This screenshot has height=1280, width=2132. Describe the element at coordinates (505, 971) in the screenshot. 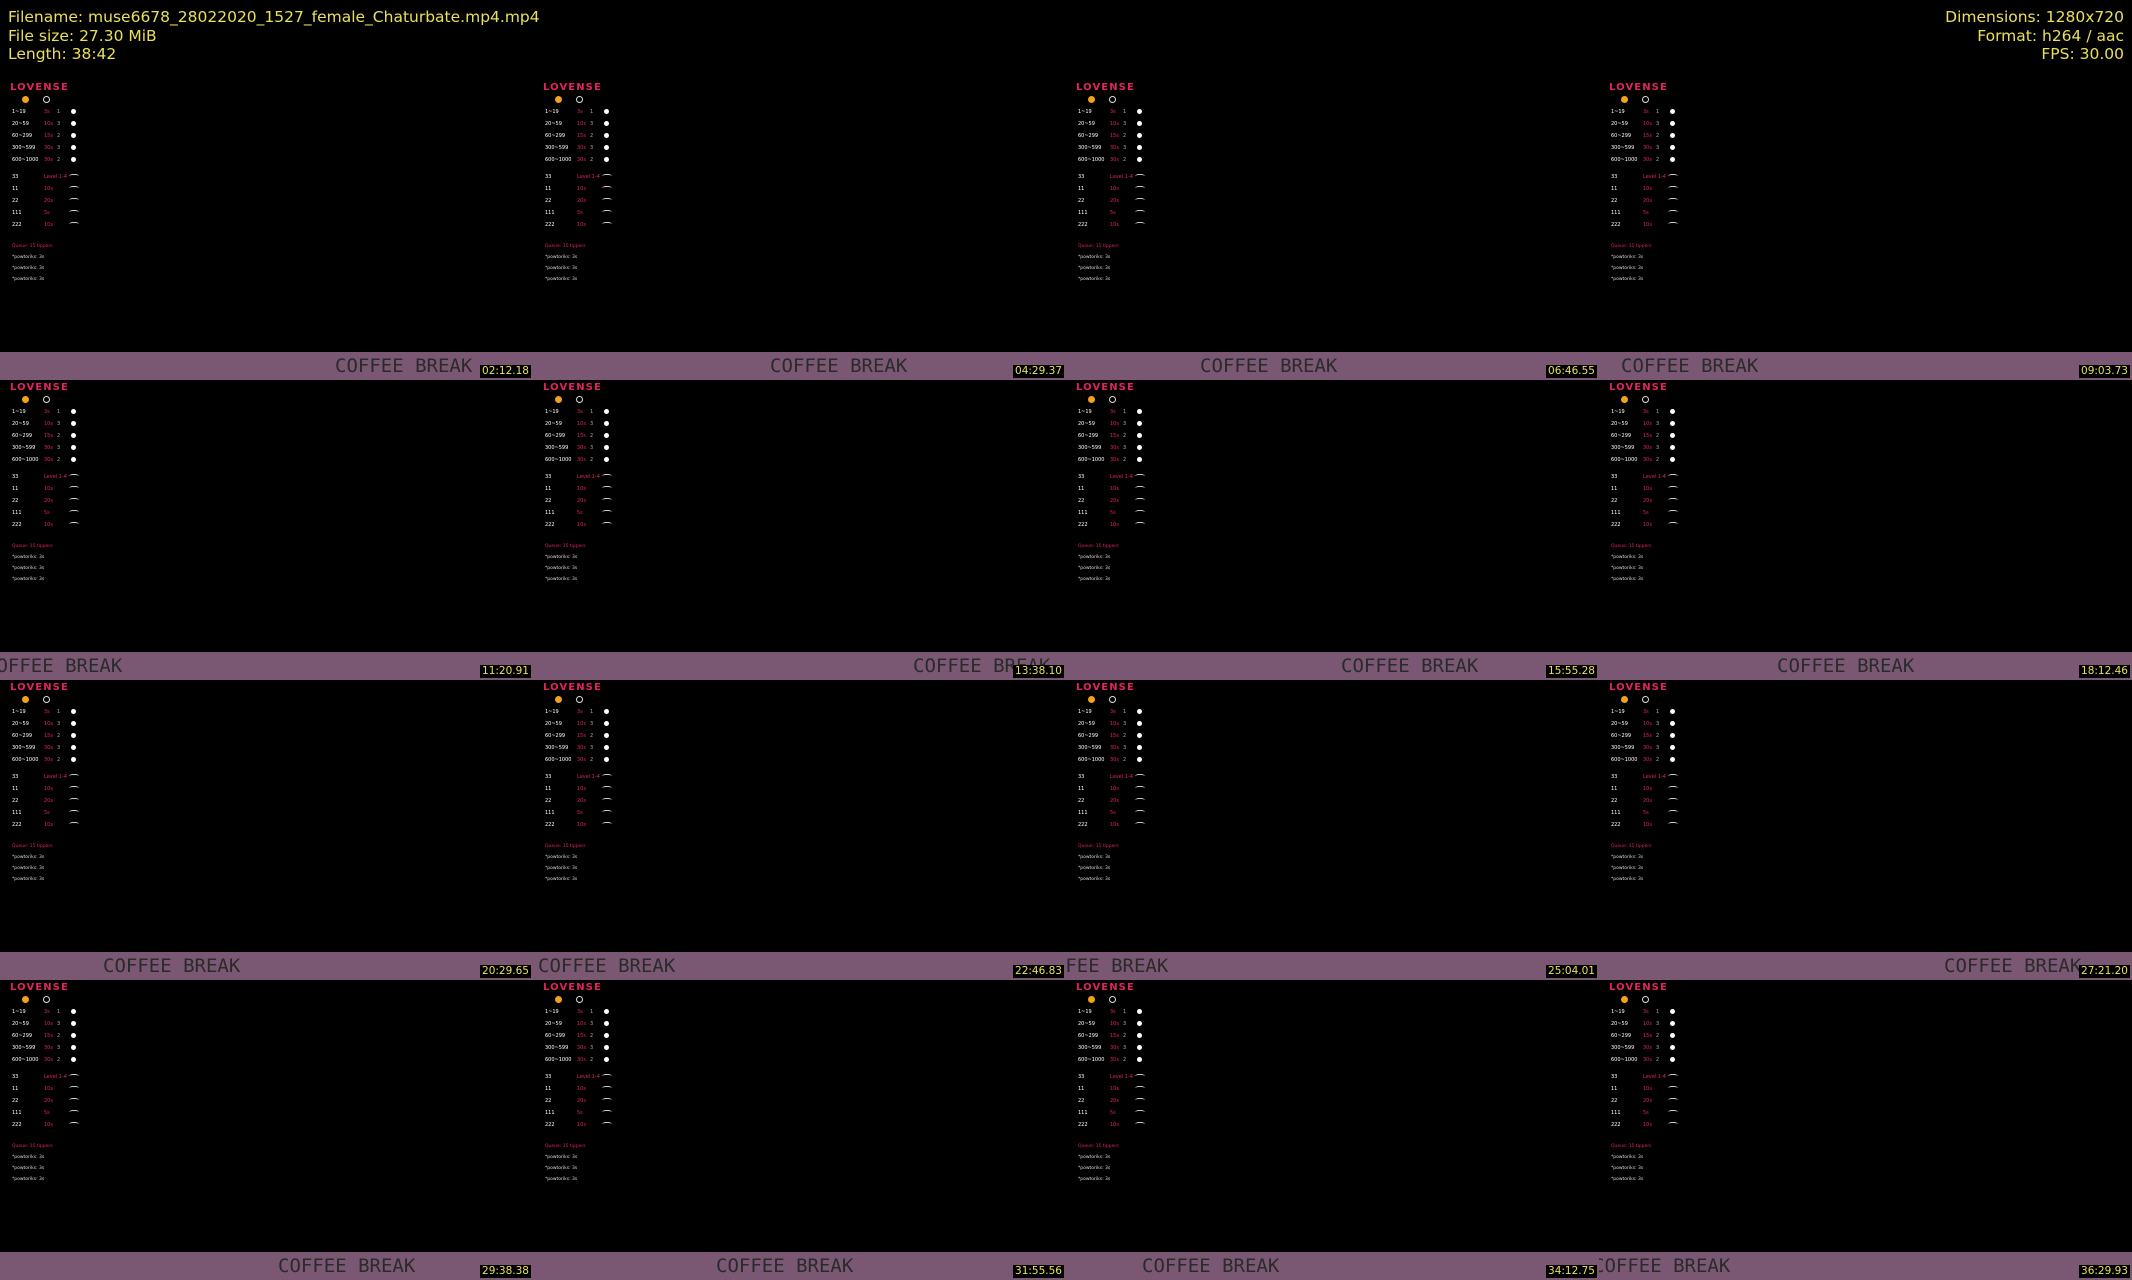

I see `timestamp-label: 20:29.65` at that location.